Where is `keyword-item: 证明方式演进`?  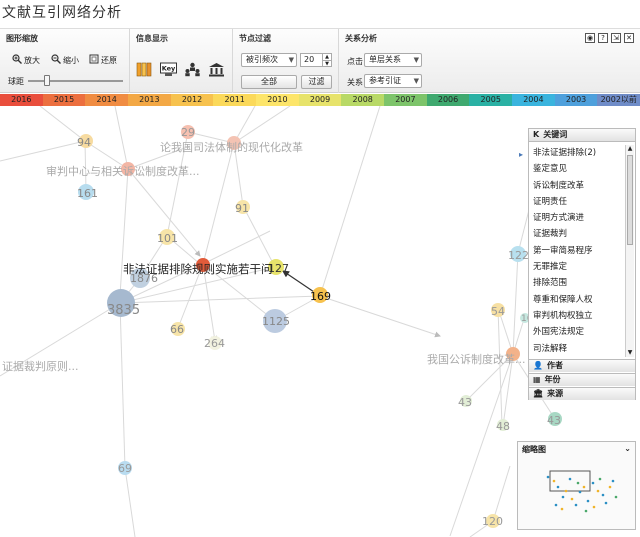 keyword-item: 证明方式演进 is located at coordinates (577, 218).